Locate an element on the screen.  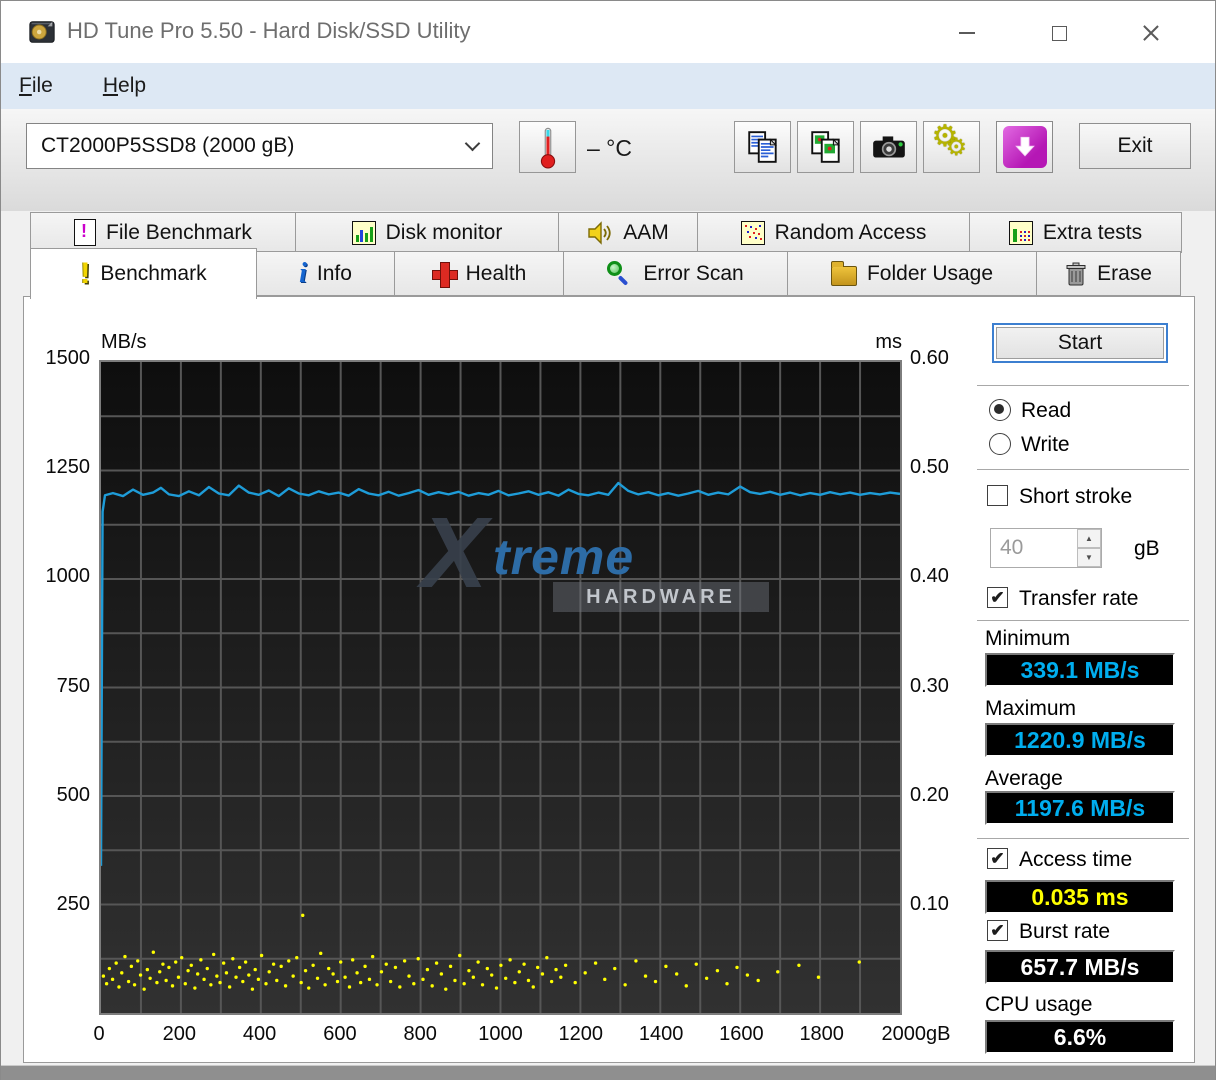
read-label: Read is located at coordinates (1046, 410).